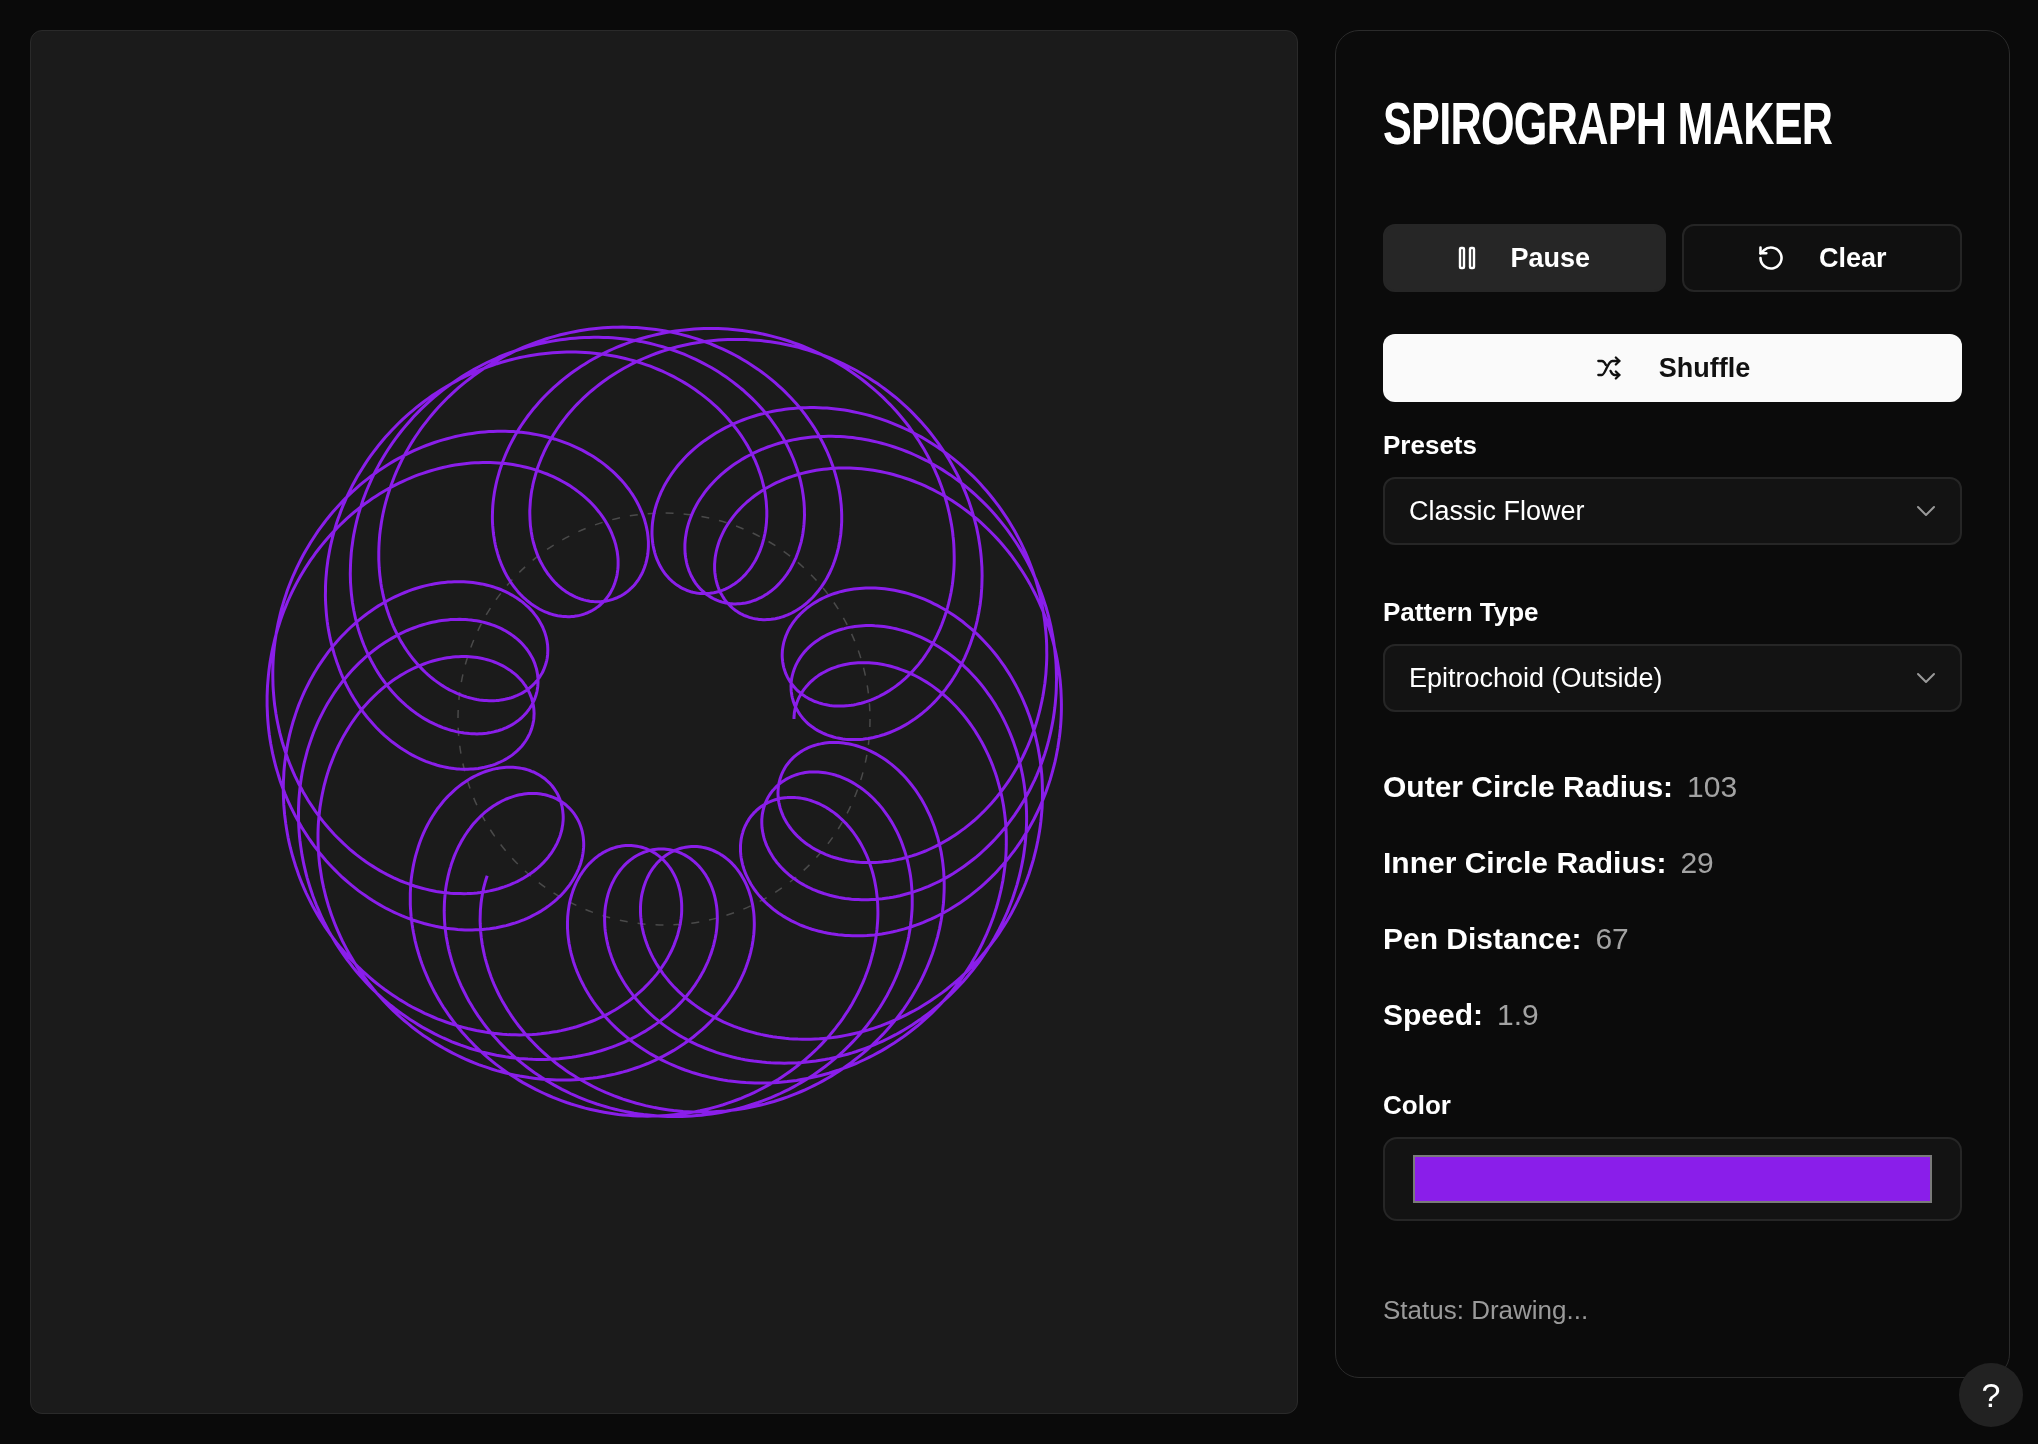 The image size is (2038, 1444). What do you see at coordinates (1525, 863) in the screenshot?
I see `parameter-label: Inner Circle Radius:` at bounding box center [1525, 863].